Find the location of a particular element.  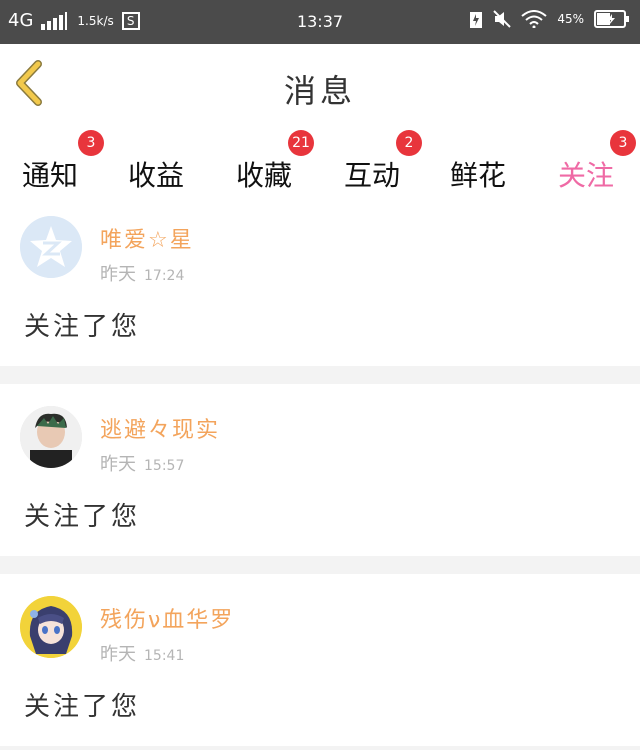

battery-icon is located at coordinates (611, 19).